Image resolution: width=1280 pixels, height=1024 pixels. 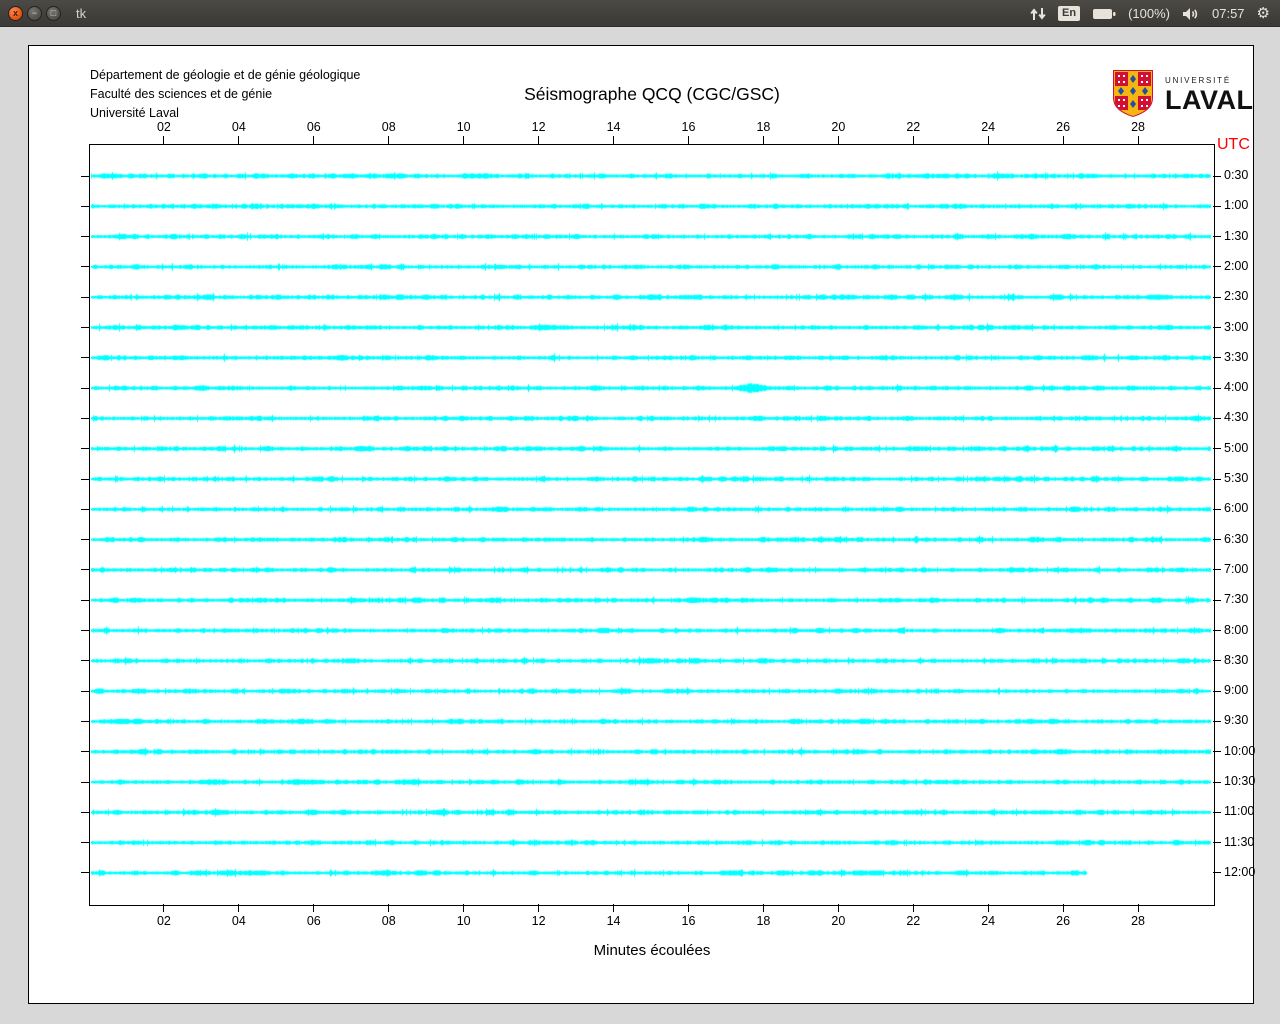 I want to click on battery-percent: (100%), so click(x=1149, y=13).